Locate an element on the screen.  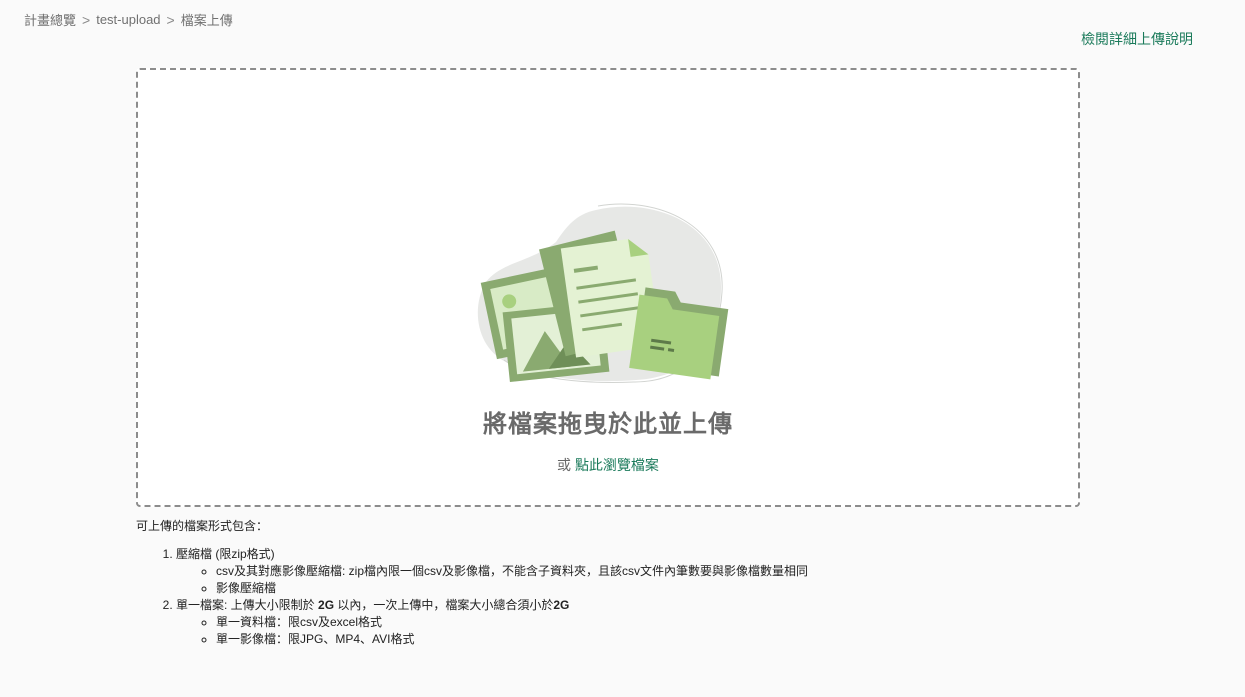
format-subitem: 單一影像檔：限JPG、MP4、AVI格式 is located at coordinates (512, 639).